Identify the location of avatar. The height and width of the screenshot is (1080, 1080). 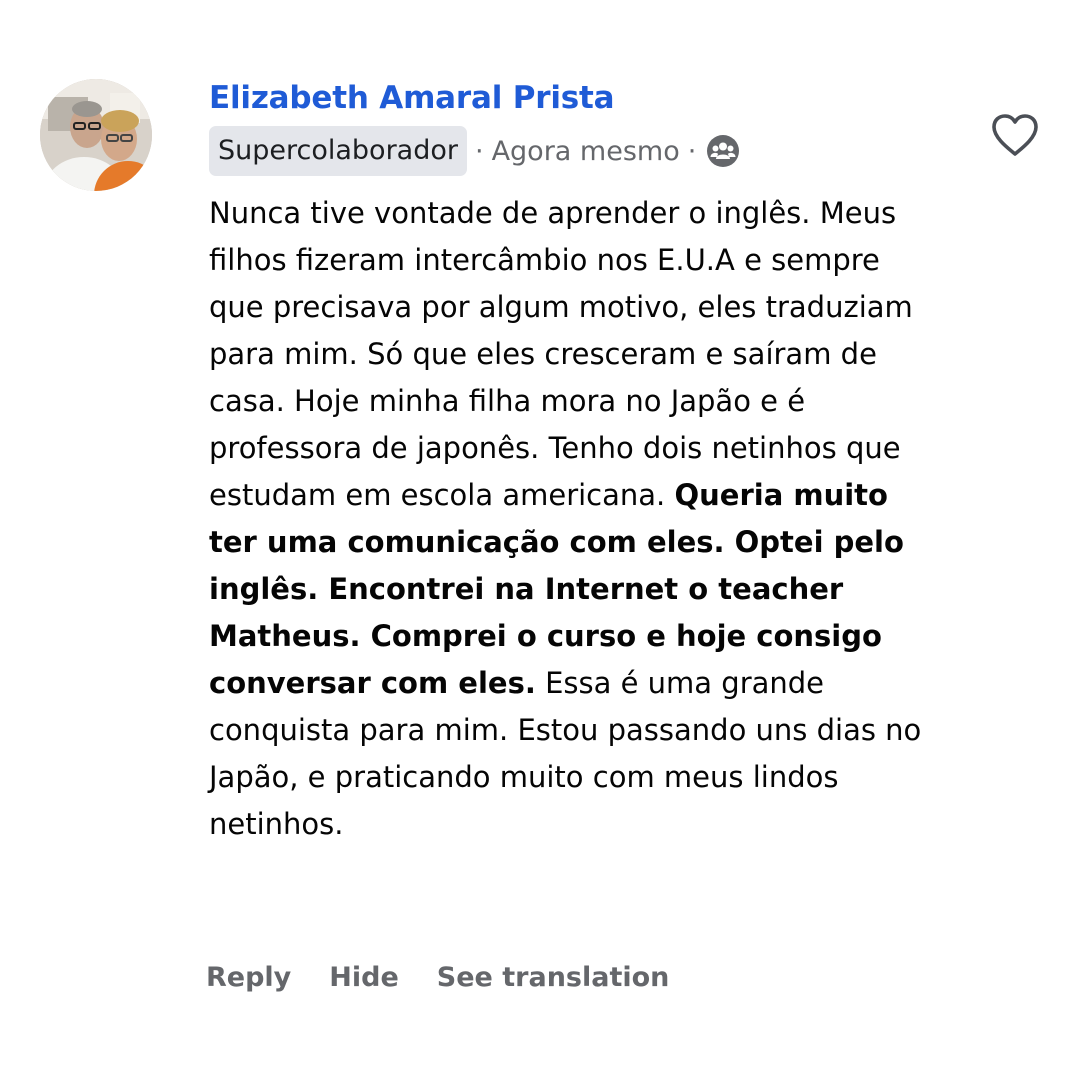
(96, 135).